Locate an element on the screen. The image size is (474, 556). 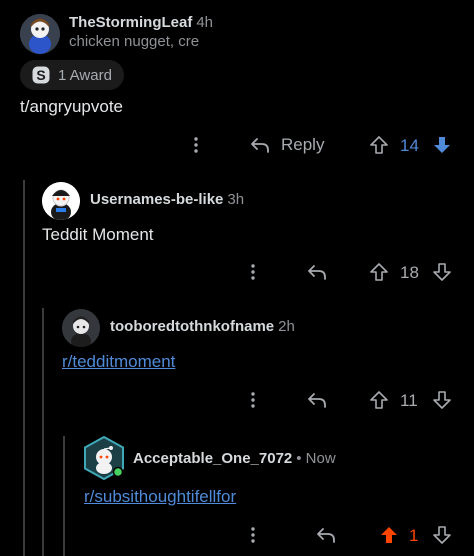
reply-label: Reply is located at coordinates (303, 144).